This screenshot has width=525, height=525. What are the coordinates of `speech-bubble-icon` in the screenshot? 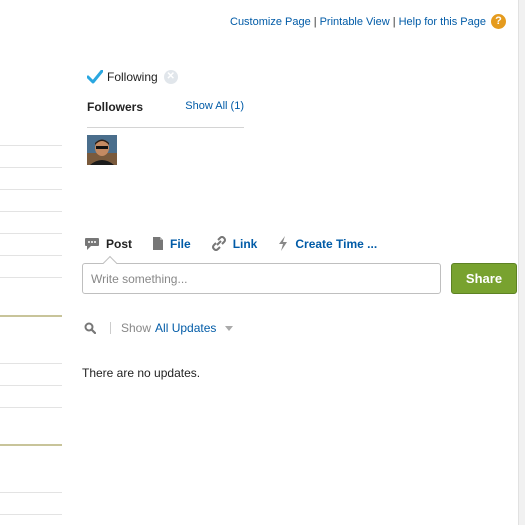 It's located at (92, 243).